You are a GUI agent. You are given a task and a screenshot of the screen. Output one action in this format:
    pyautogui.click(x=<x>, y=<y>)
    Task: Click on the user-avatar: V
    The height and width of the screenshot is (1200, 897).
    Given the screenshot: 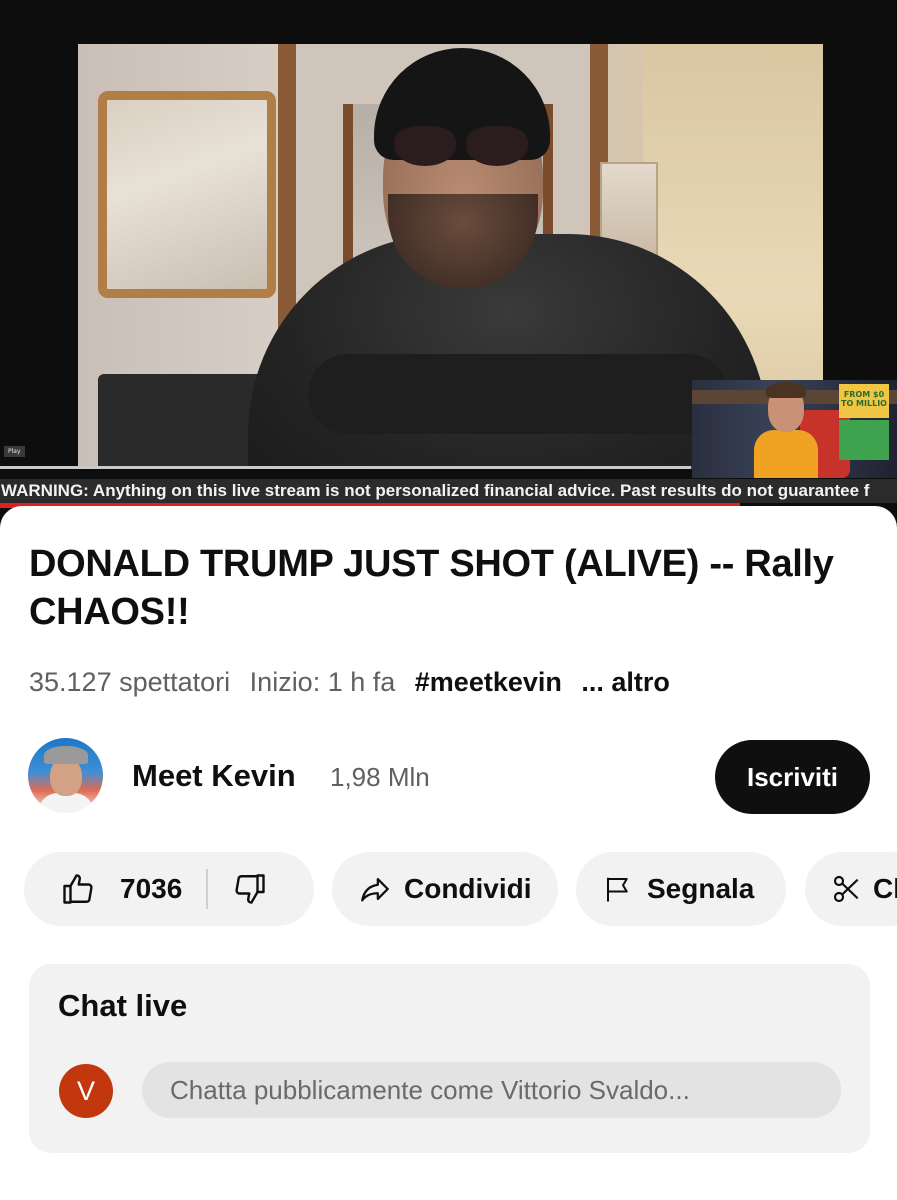 What is the action you would take?
    pyautogui.click(x=86, y=1091)
    